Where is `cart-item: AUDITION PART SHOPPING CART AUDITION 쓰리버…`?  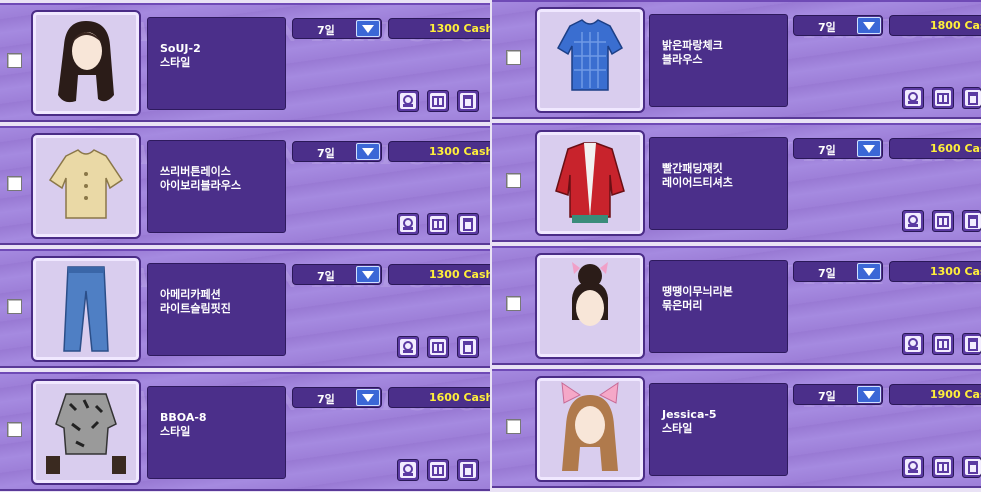 cart-item: AUDITION PART SHOPPING CART AUDITION 쓰리버… is located at coordinates (245, 185).